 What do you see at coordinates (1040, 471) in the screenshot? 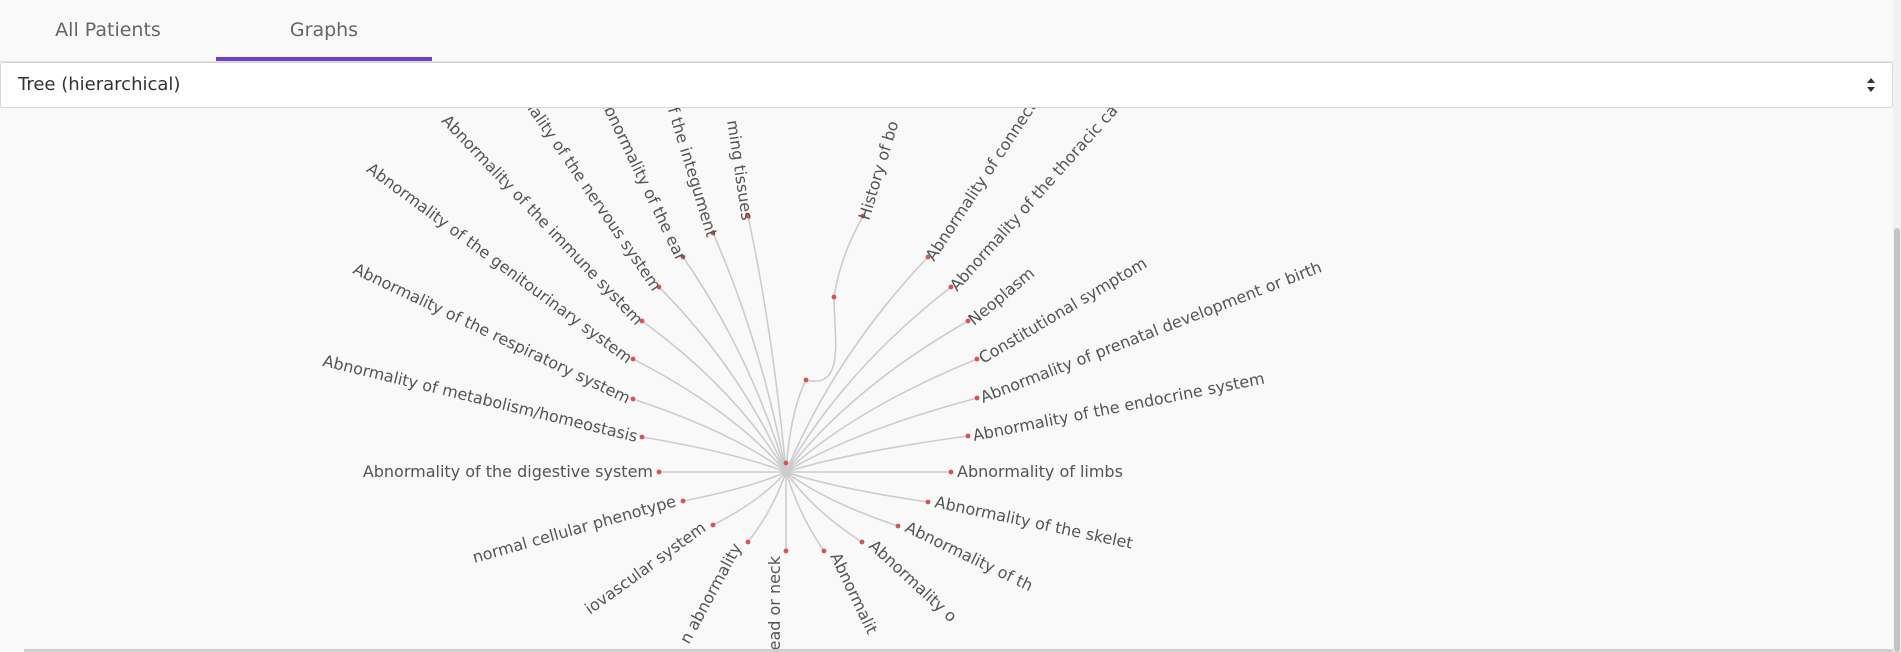
I see `tree-node-label: Abnormality of limbs` at bounding box center [1040, 471].